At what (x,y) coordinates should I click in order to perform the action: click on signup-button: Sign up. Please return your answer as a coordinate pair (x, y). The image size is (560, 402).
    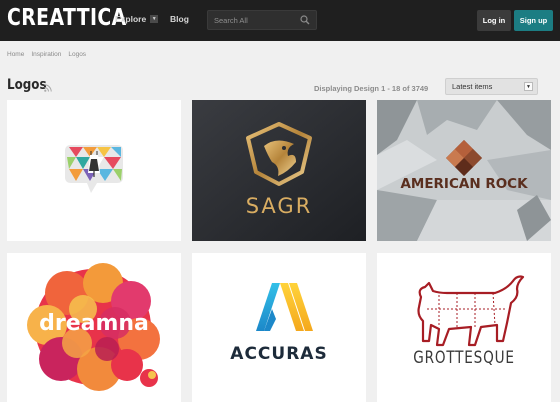
    Looking at the image, I should click on (533, 20).